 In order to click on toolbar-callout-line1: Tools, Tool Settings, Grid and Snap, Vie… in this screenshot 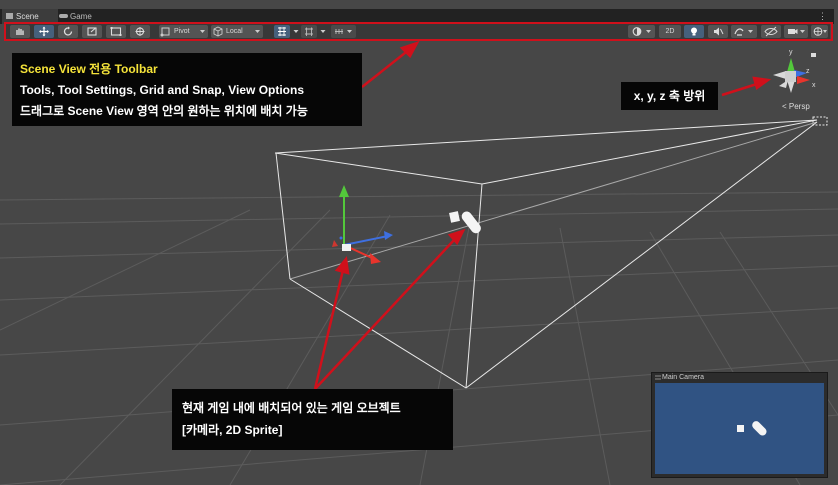, I will do `click(162, 90)`.